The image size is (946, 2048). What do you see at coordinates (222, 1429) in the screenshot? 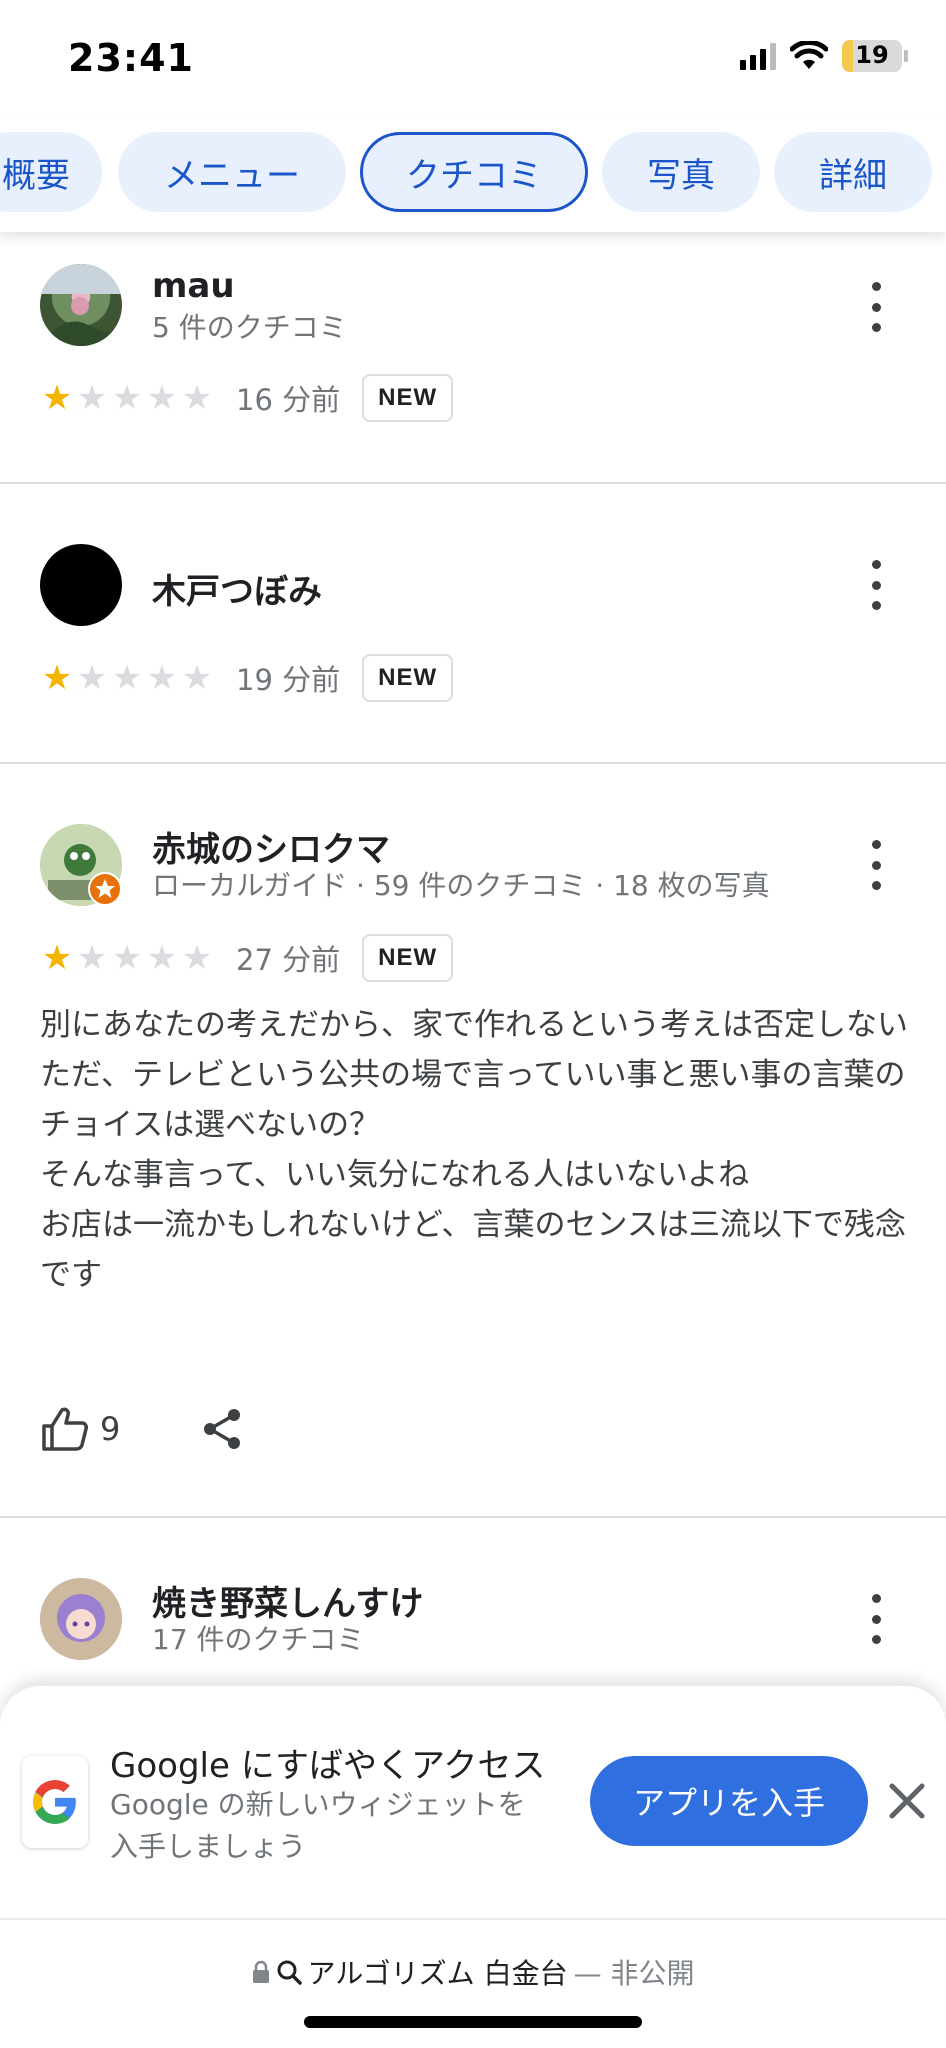
I see `share-icon` at bounding box center [222, 1429].